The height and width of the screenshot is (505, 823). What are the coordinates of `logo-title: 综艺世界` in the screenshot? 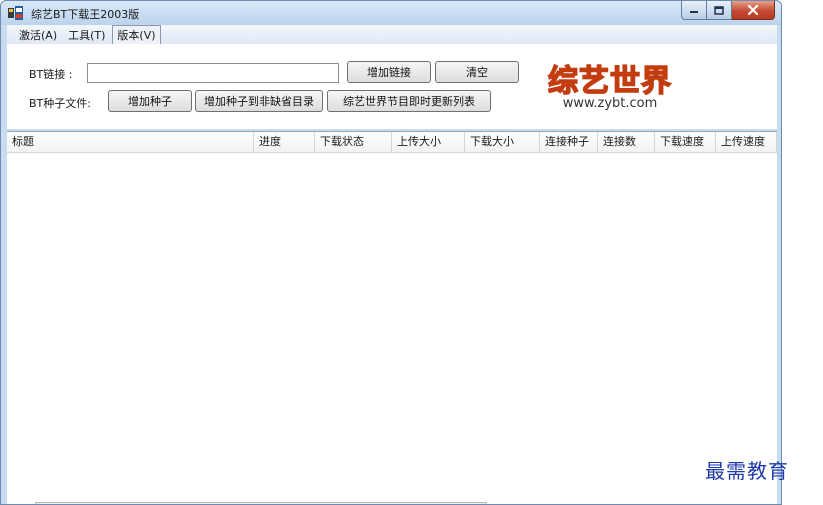 It's located at (609, 81).